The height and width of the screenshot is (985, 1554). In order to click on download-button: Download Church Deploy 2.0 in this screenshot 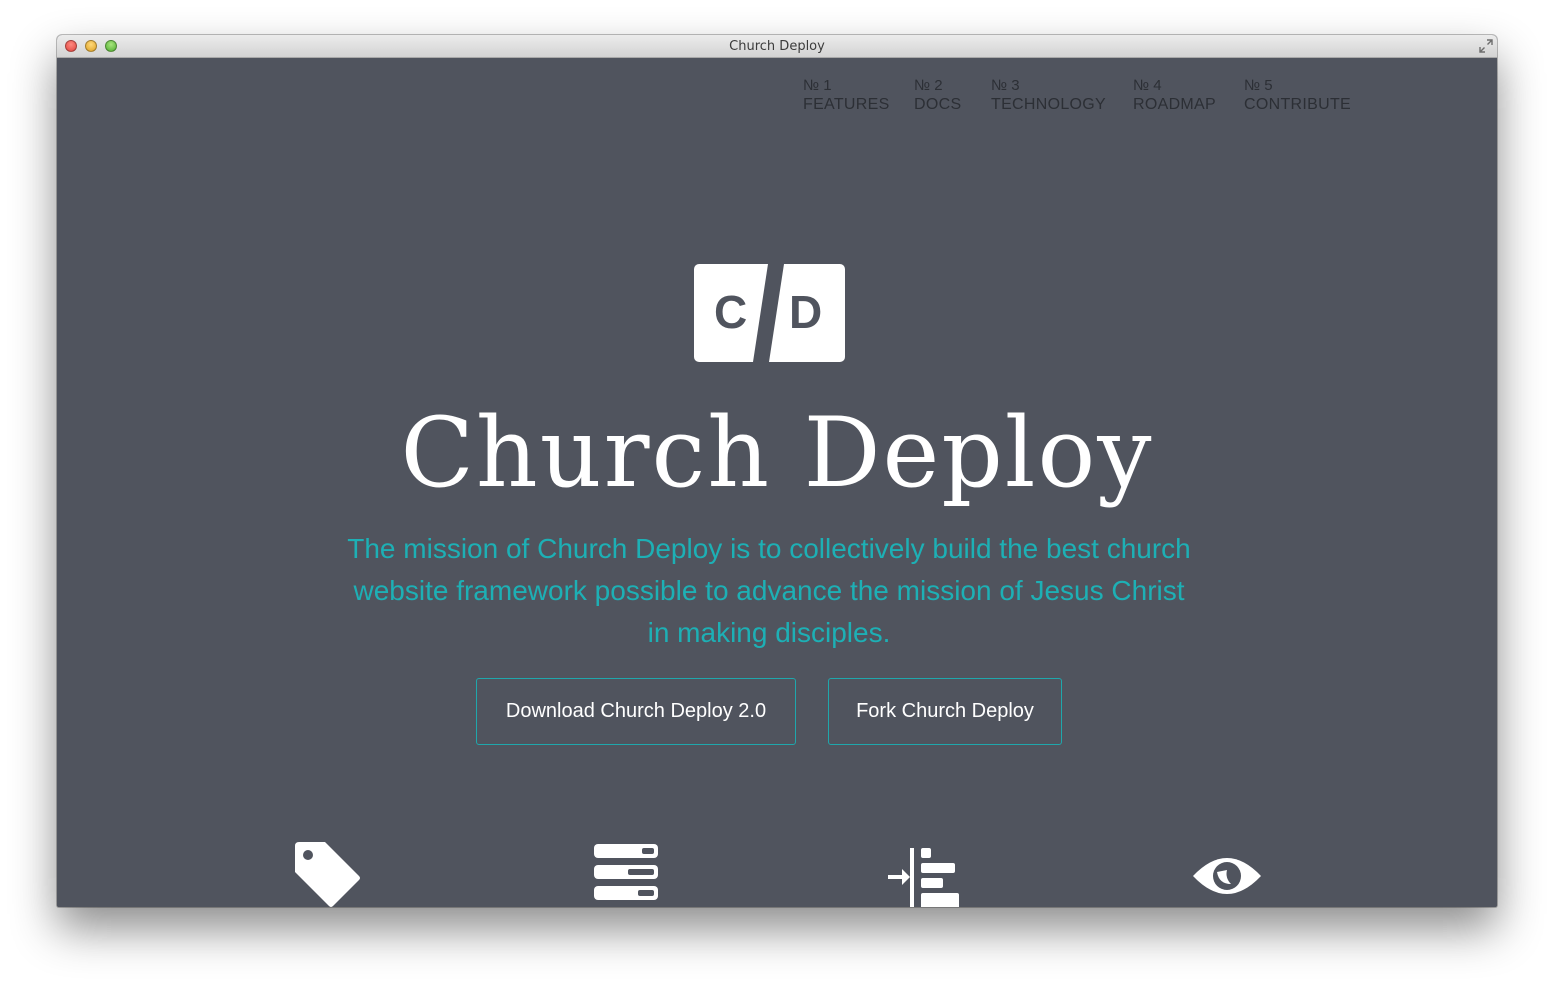, I will do `click(636, 711)`.